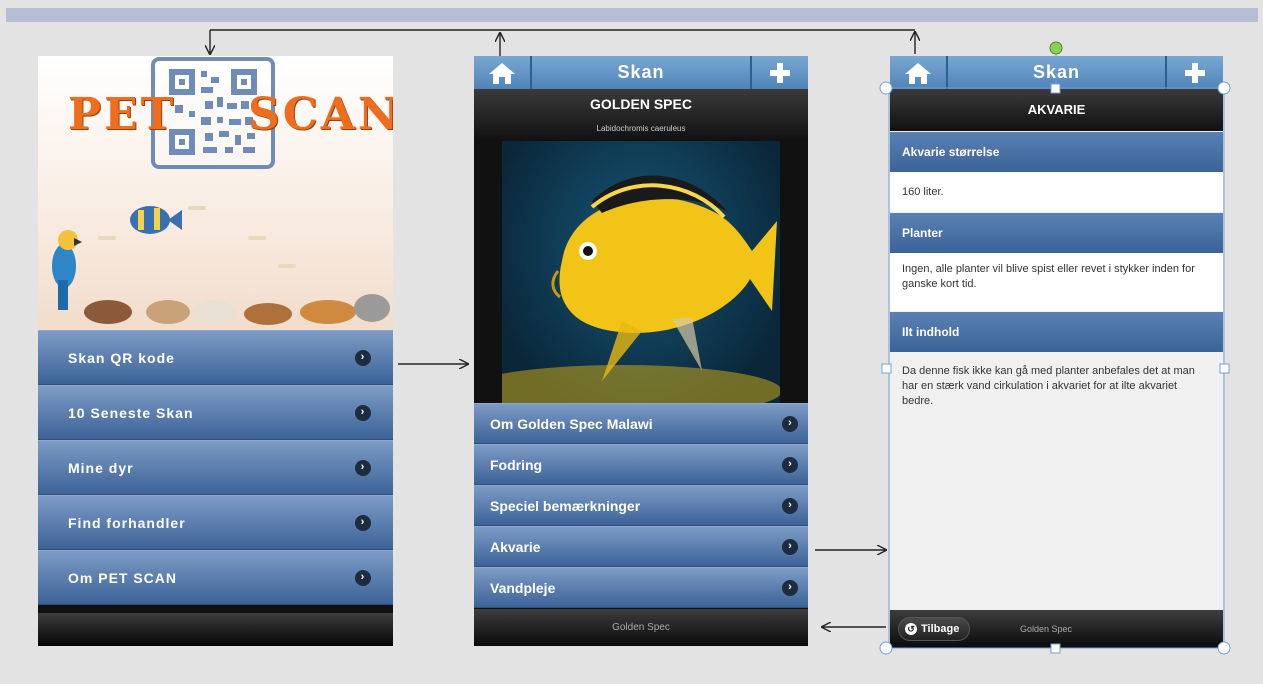 This screenshot has height=684, width=1263. What do you see at coordinates (523, 587) in the screenshot?
I see `menu-item-label: Vandpleje` at bounding box center [523, 587].